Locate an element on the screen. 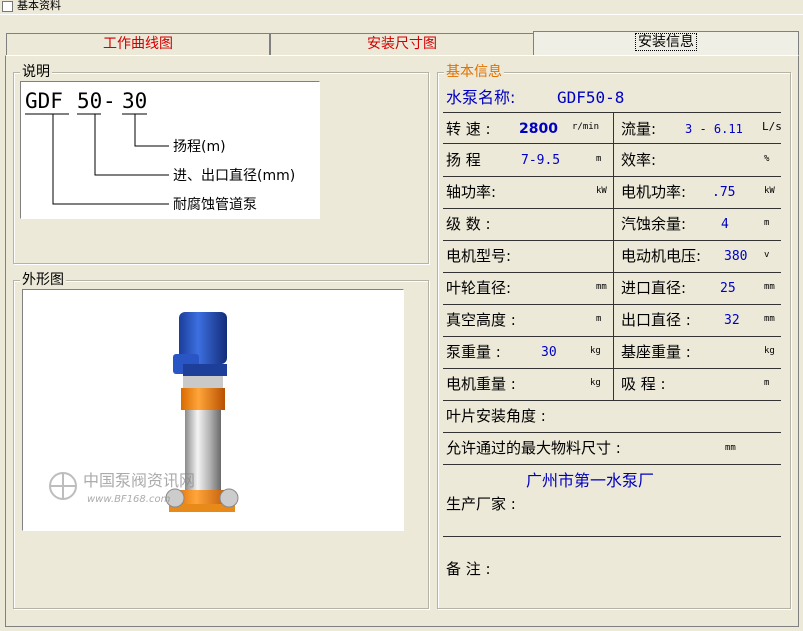 This screenshot has width=803, height=631. suction-label: 吸 程 : is located at coordinates (643, 384).